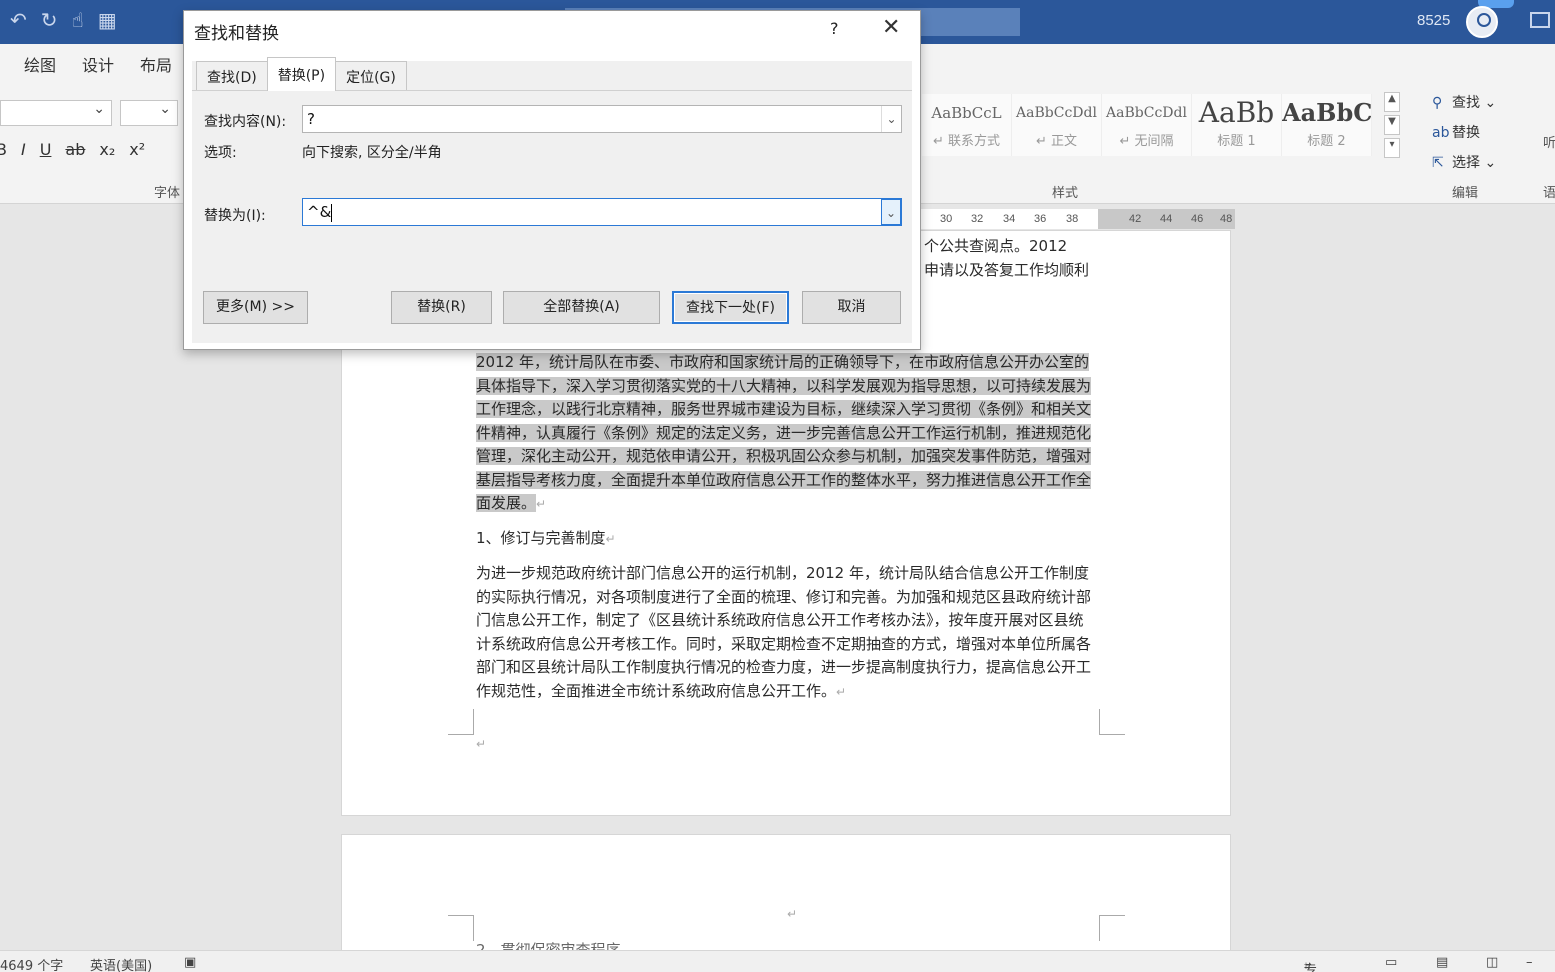 The image size is (1555, 972). I want to click on italic-button: I, so click(23, 149).